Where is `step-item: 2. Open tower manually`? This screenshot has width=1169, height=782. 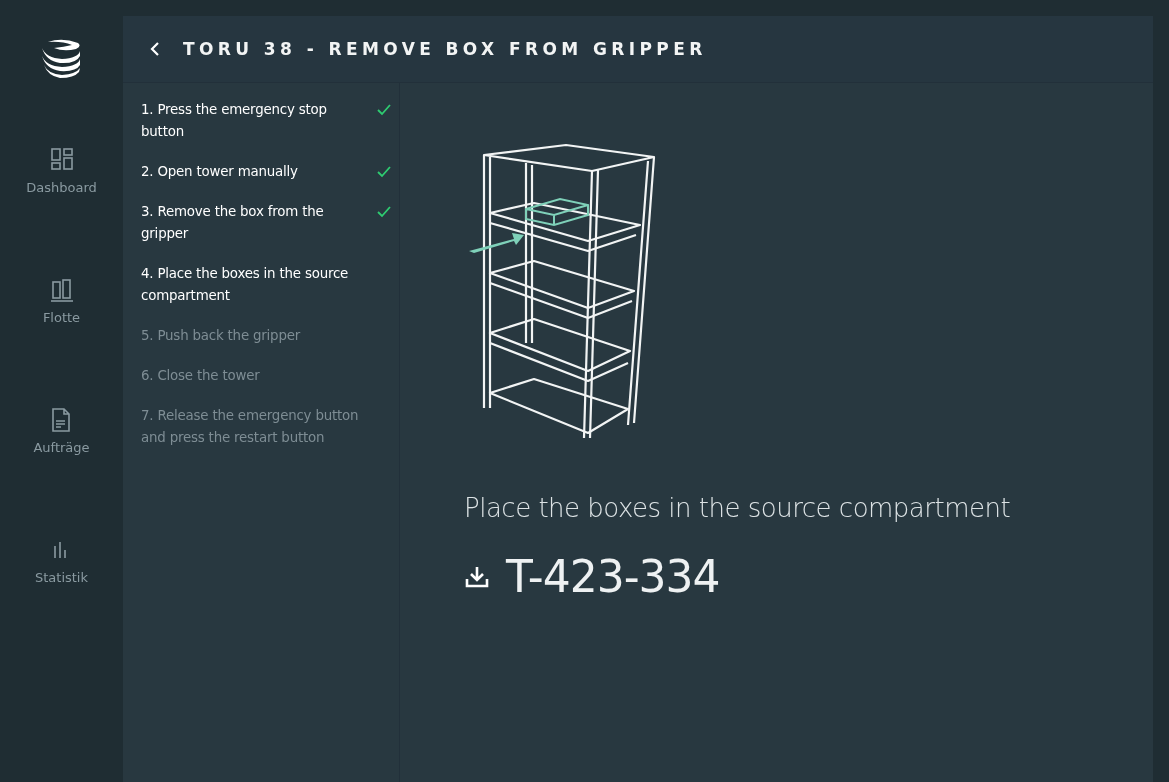 step-item: 2. Open tower manually is located at coordinates (267, 172).